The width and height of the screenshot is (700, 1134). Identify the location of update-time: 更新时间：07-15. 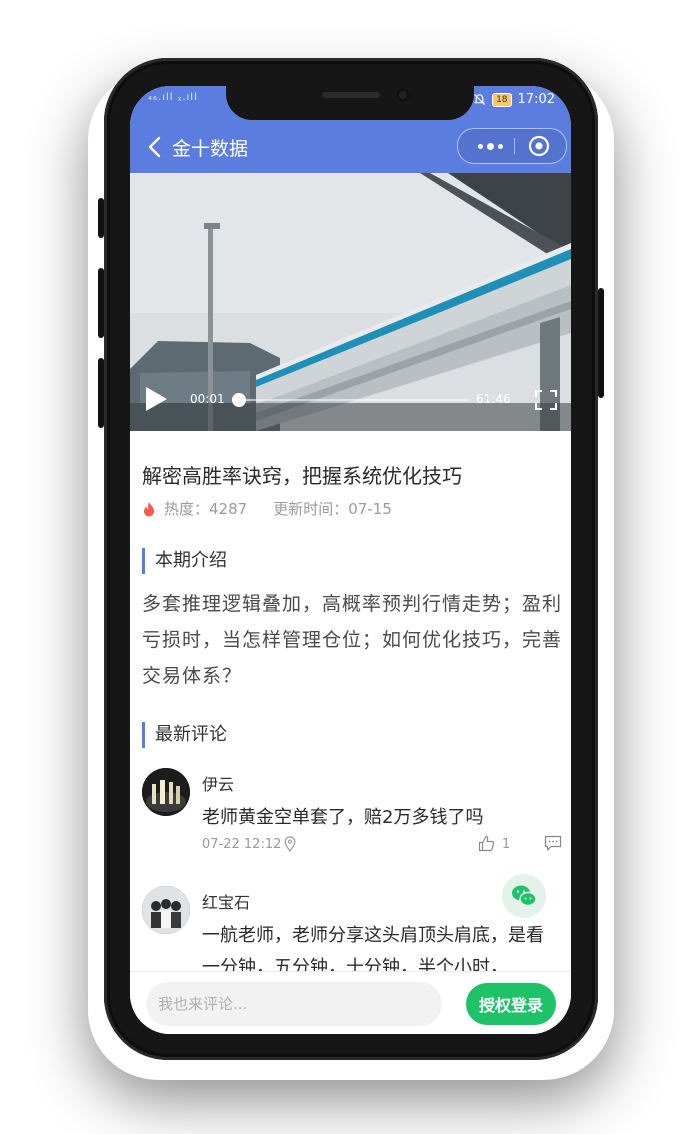
(332, 509).